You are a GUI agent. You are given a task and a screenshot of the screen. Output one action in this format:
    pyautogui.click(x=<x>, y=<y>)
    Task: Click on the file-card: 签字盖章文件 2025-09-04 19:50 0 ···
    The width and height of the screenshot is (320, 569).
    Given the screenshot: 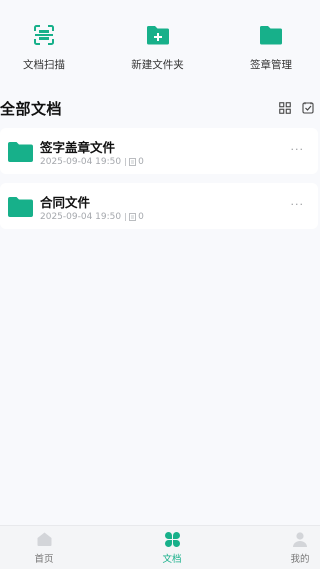 What is the action you would take?
    pyautogui.click(x=159, y=151)
    